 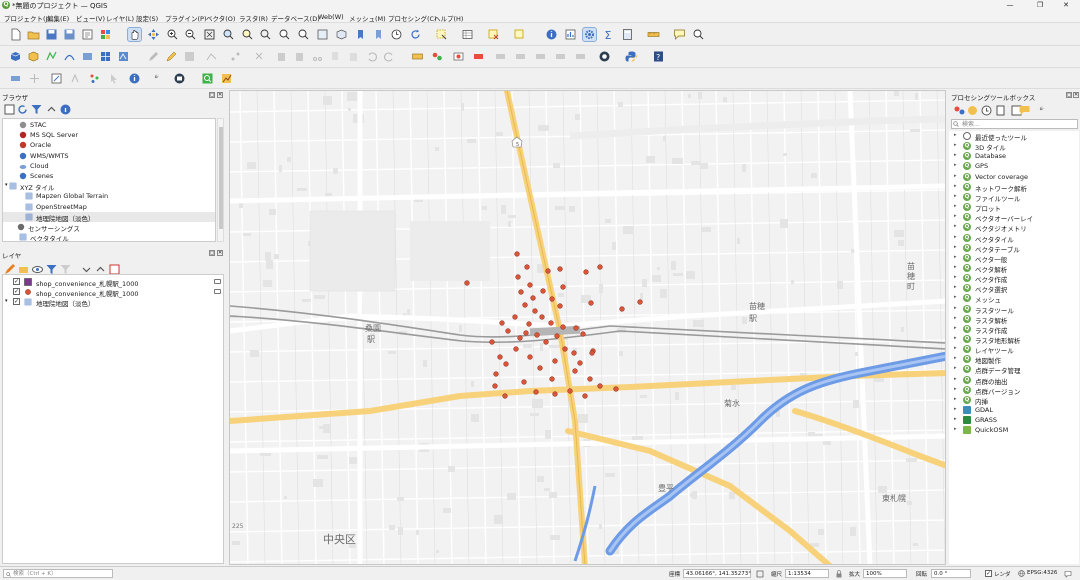 I want to click on add-selected-icon, so click(x=9, y=109).